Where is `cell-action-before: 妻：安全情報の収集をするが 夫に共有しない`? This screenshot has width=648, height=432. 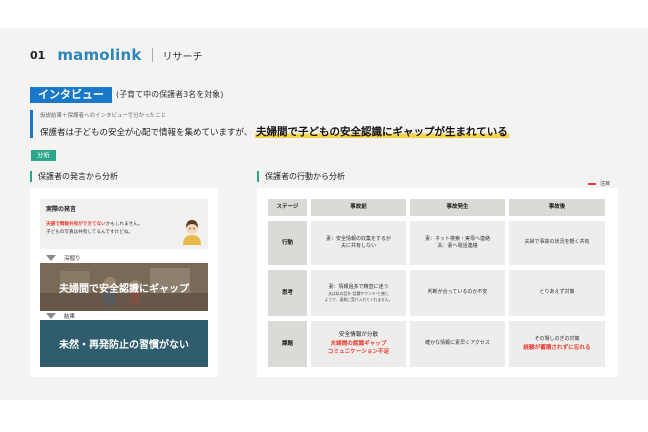 cell-action-before: 妻：安全情報の収集をするが 夫に共有しない is located at coordinates (358, 243).